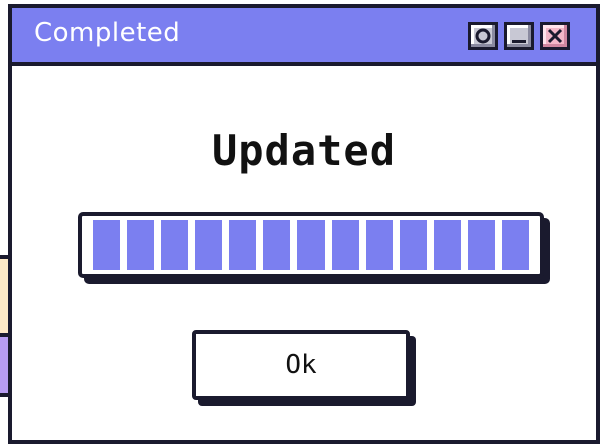  Describe the element at coordinates (519, 41) in the screenshot. I see `minimize-icon` at that location.